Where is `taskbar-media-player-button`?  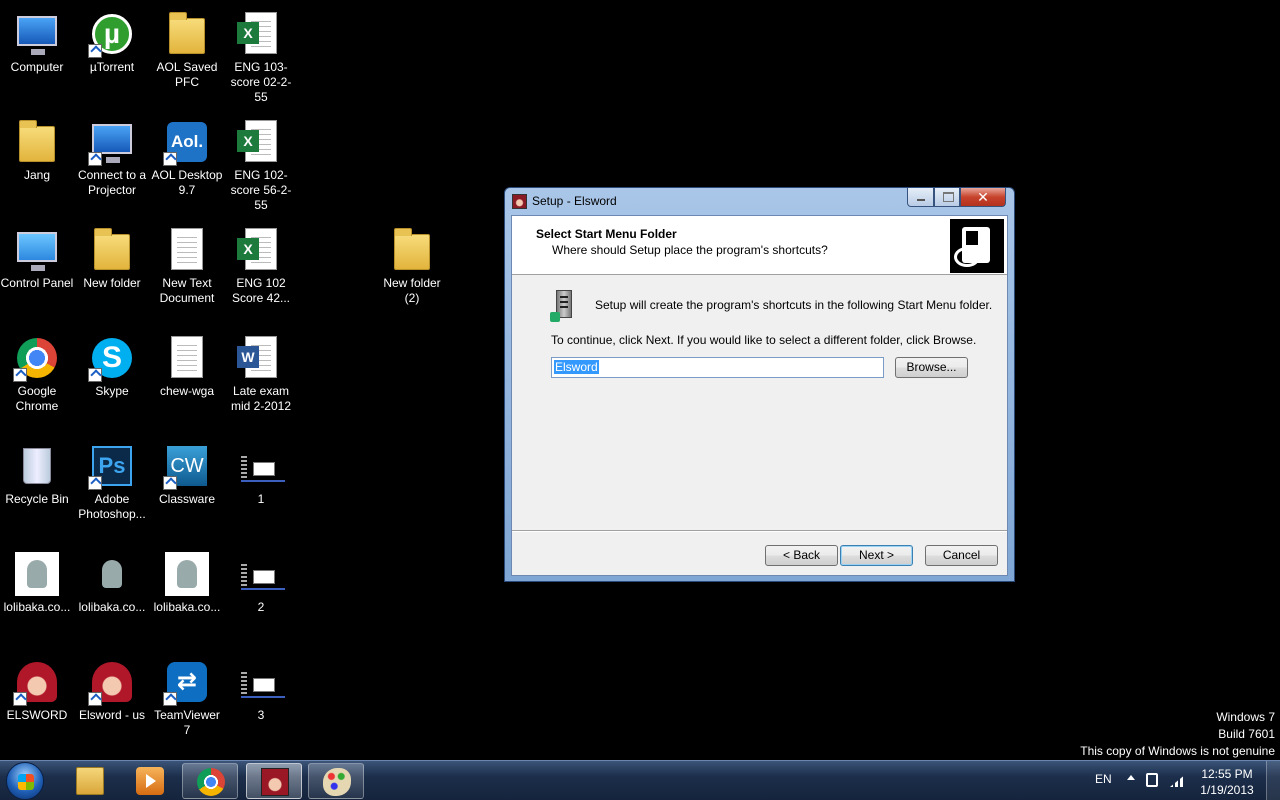 taskbar-media-player-button is located at coordinates (150, 781).